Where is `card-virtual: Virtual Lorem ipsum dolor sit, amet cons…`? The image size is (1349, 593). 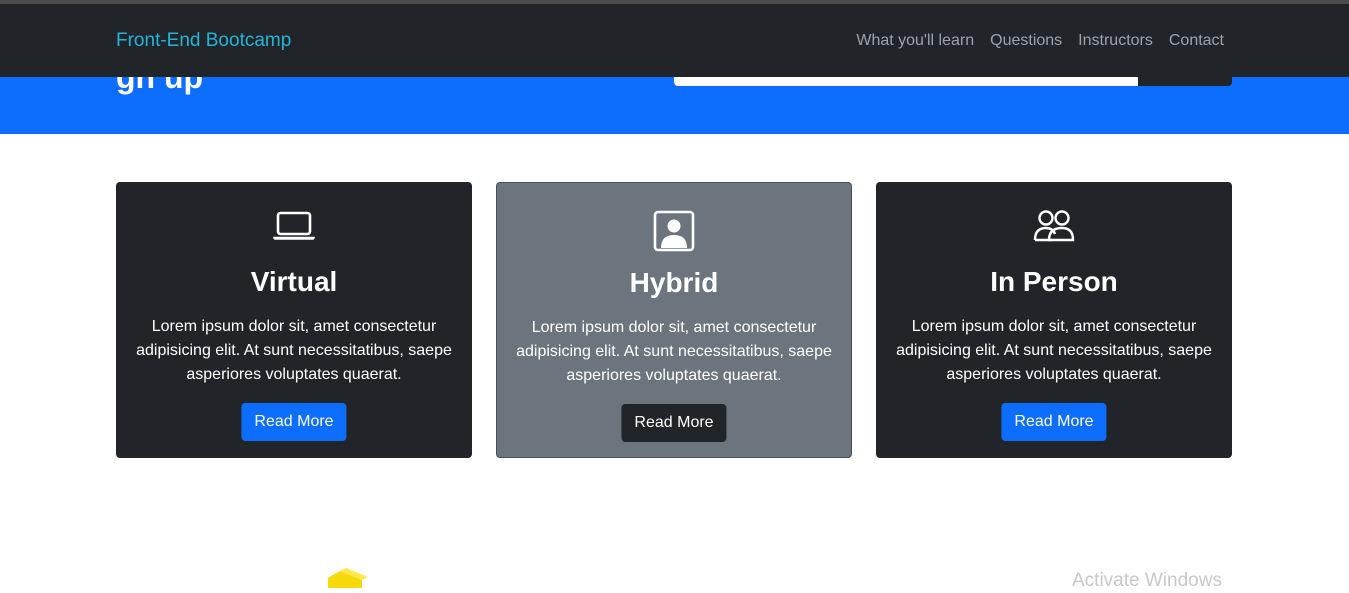 card-virtual: Virtual Lorem ipsum dolor sit, amet cons… is located at coordinates (294, 320).